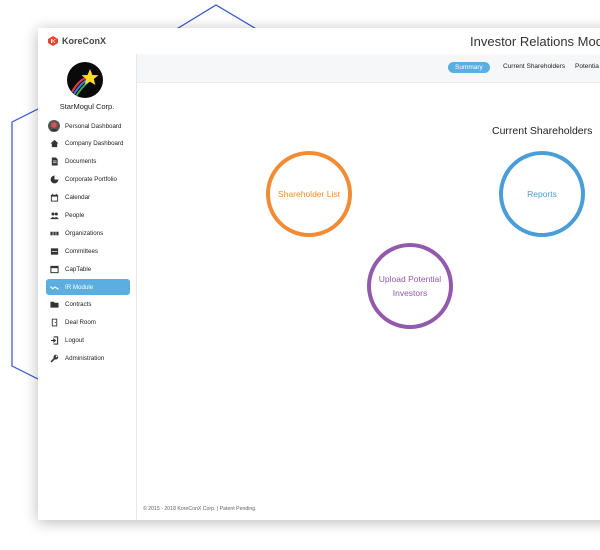  Describe the element at coordinates (319, 41) in the screenshot. I see `top-bar: KoreConX Investor Relations Module` at that location.